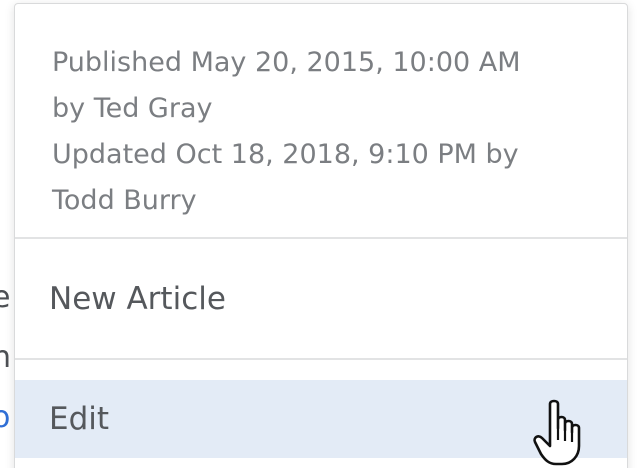 The width and height of the screenshot is (640, 468). I want to click on meta-line-updated: Updated Oct 18, 2018, 9:10 PM by, so click(285, 154).